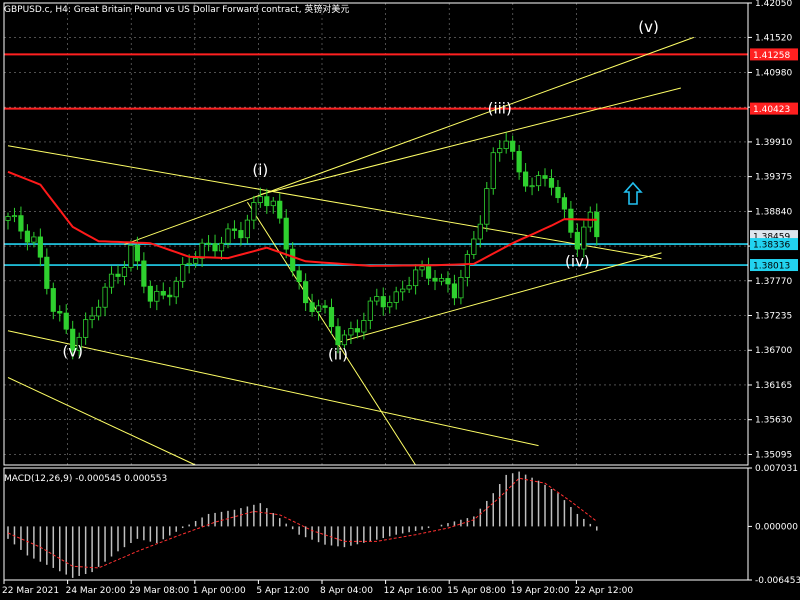 This screenshot has height=600, width=800. Describe the element at coordinates (500, 108) in the screenshot. I see `wave-label: (iii)` at that location.